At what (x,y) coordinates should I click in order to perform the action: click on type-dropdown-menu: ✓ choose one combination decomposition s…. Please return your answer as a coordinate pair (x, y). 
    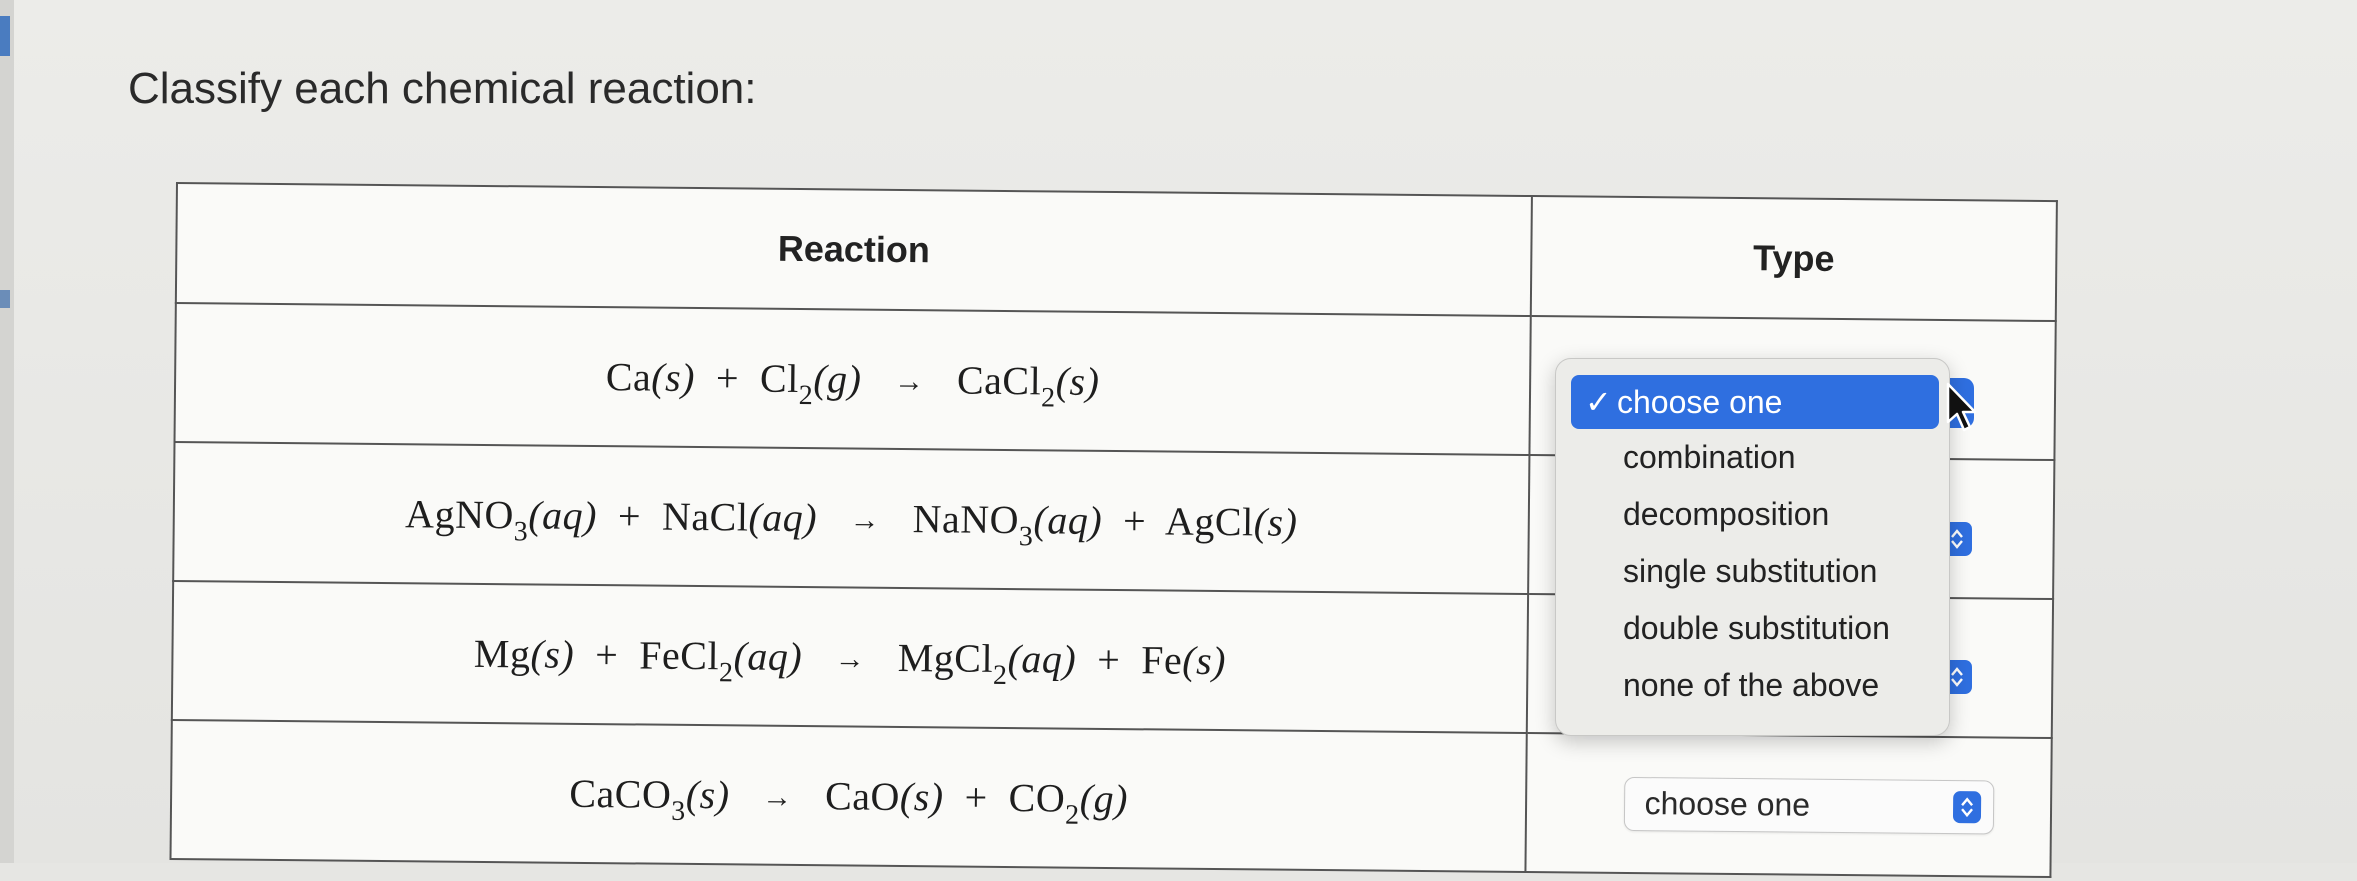
    Looking at the image, I should click on (1752, 547).